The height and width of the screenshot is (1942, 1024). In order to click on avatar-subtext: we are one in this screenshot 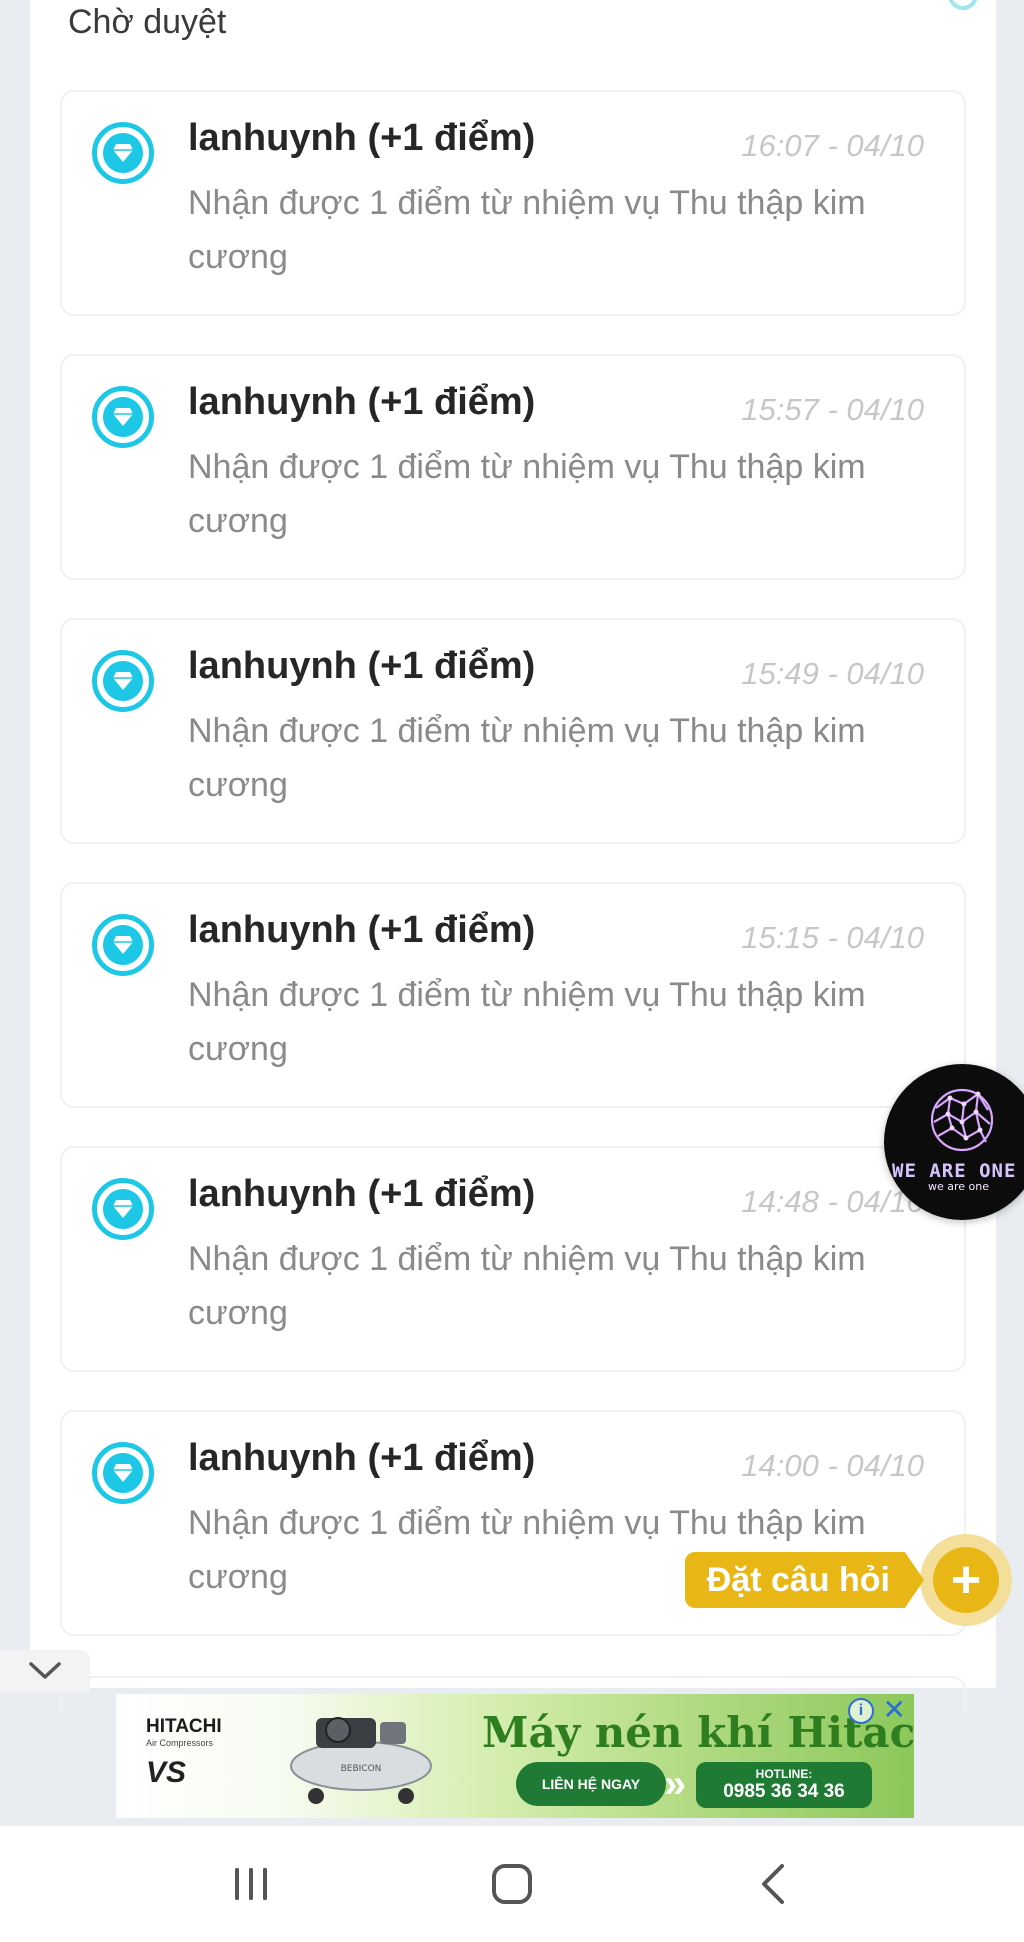, I will do `click(959, 1186)`.